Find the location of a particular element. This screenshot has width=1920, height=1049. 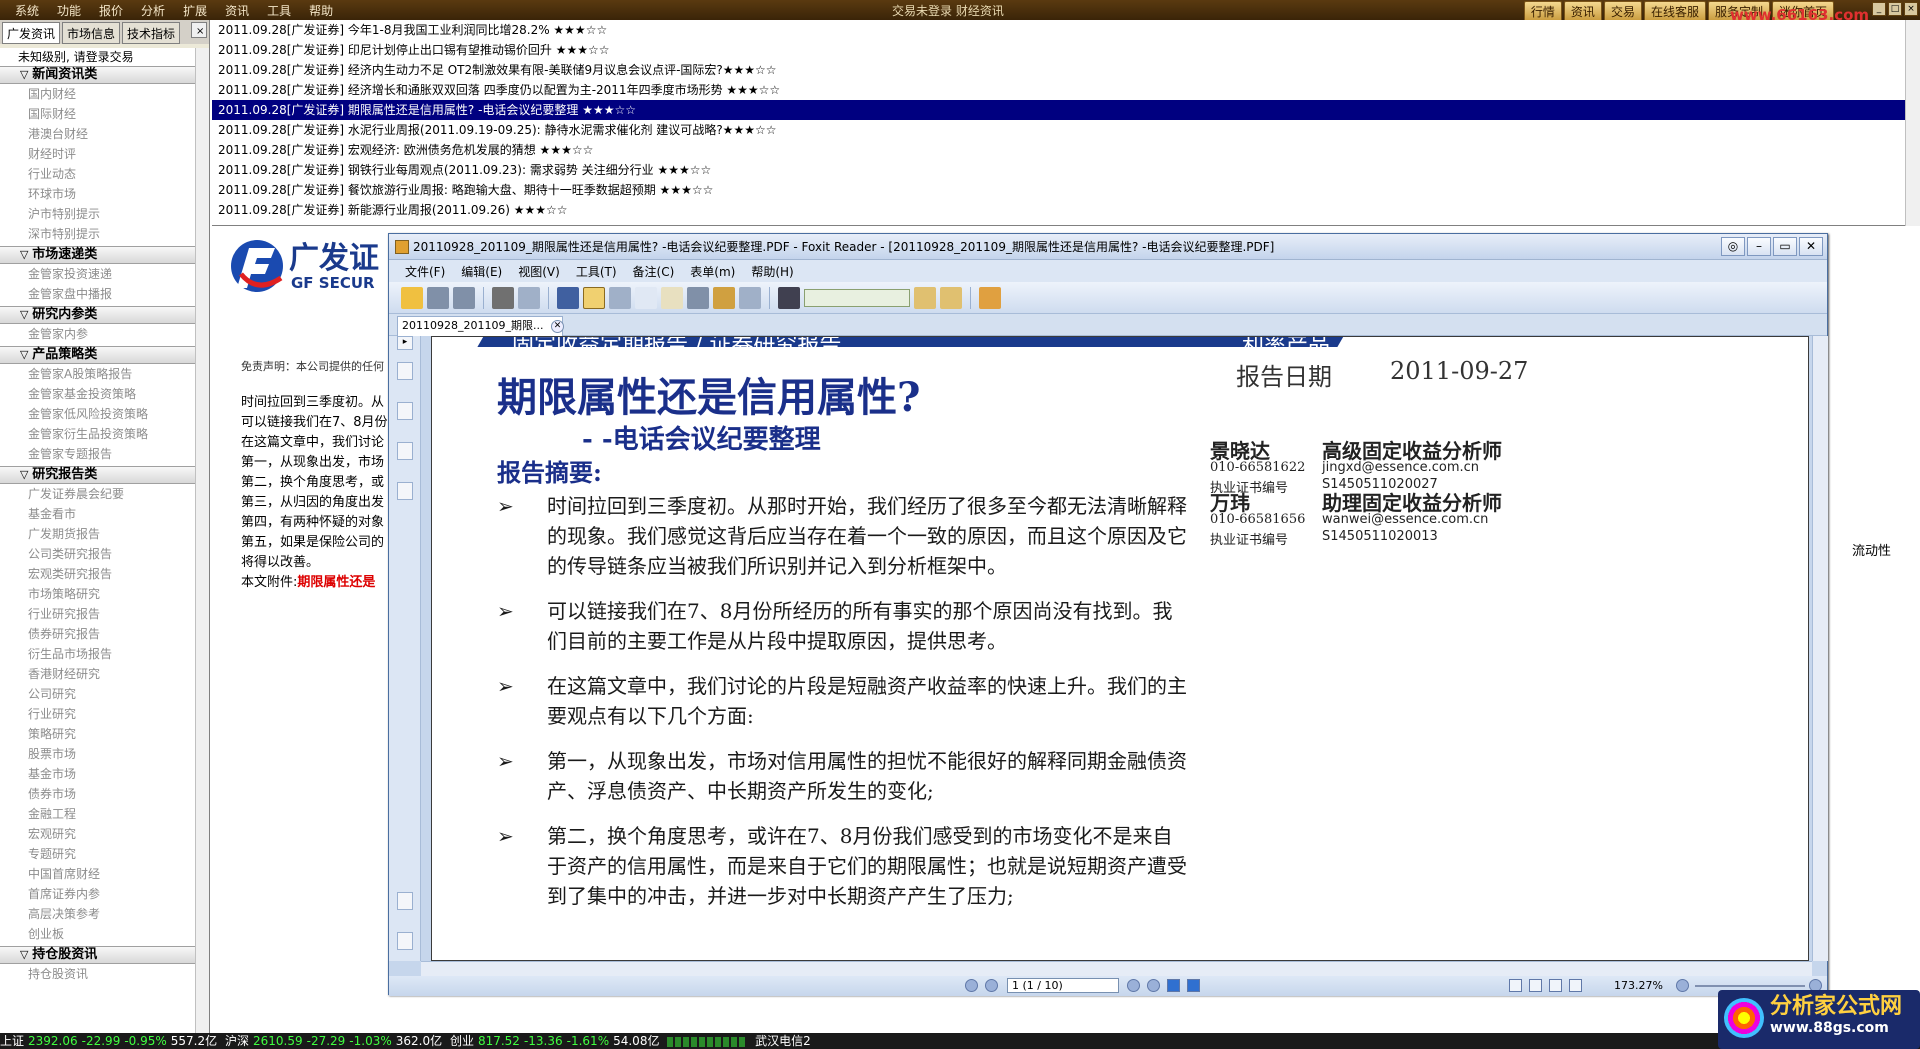

find-next-icon is located at coordinates (951, 297).